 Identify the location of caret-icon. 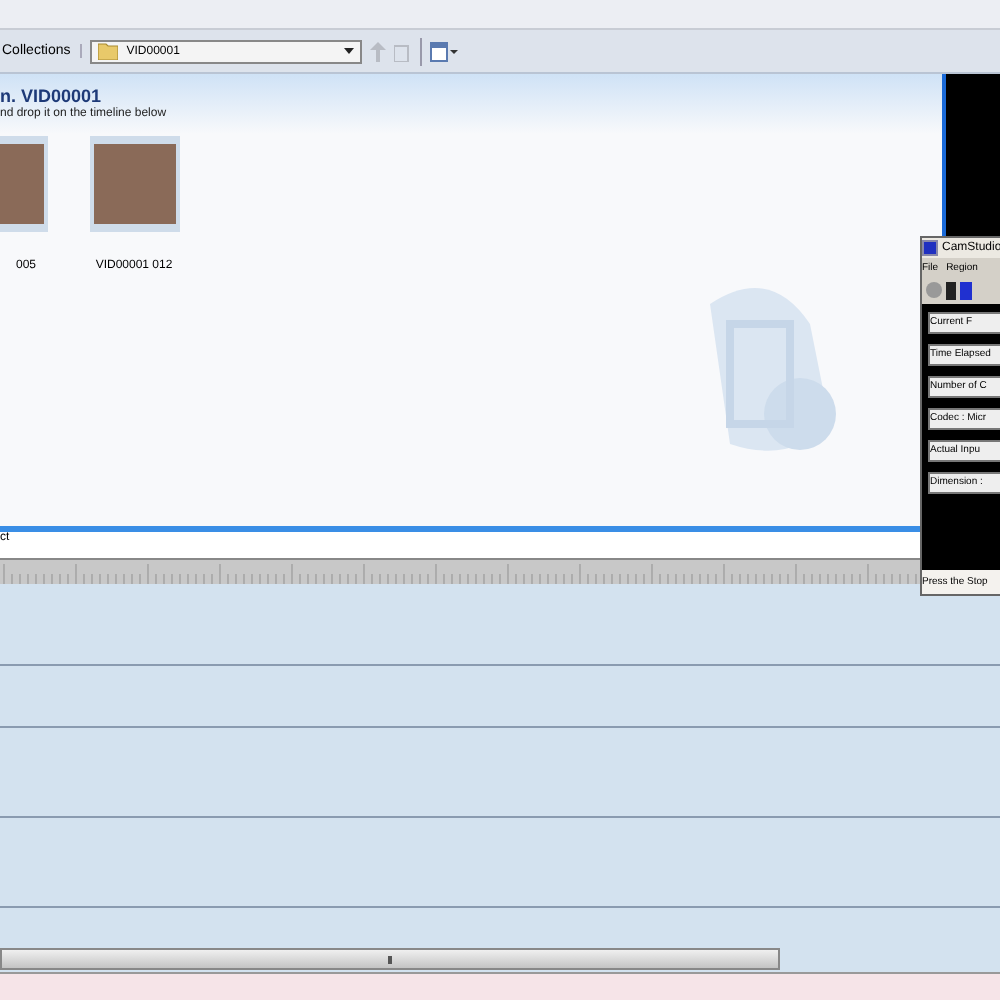
(349, 51).